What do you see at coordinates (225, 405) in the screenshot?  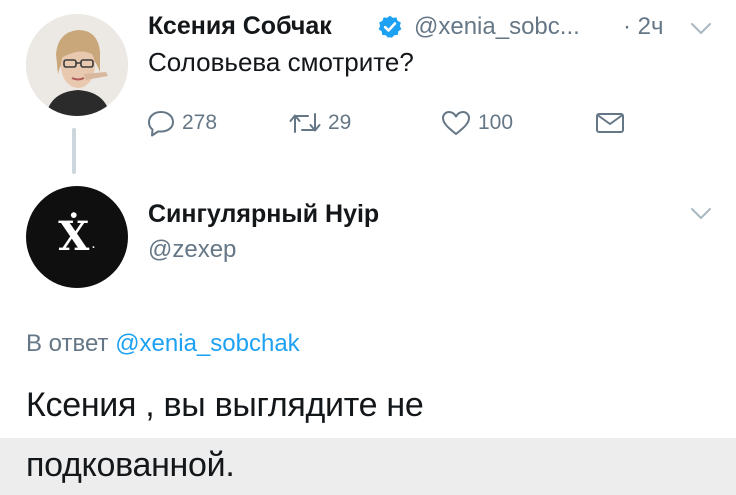 I see `tweet-text-line-1: Ксения , вы выглядите не` at bounding box center [225, 405].